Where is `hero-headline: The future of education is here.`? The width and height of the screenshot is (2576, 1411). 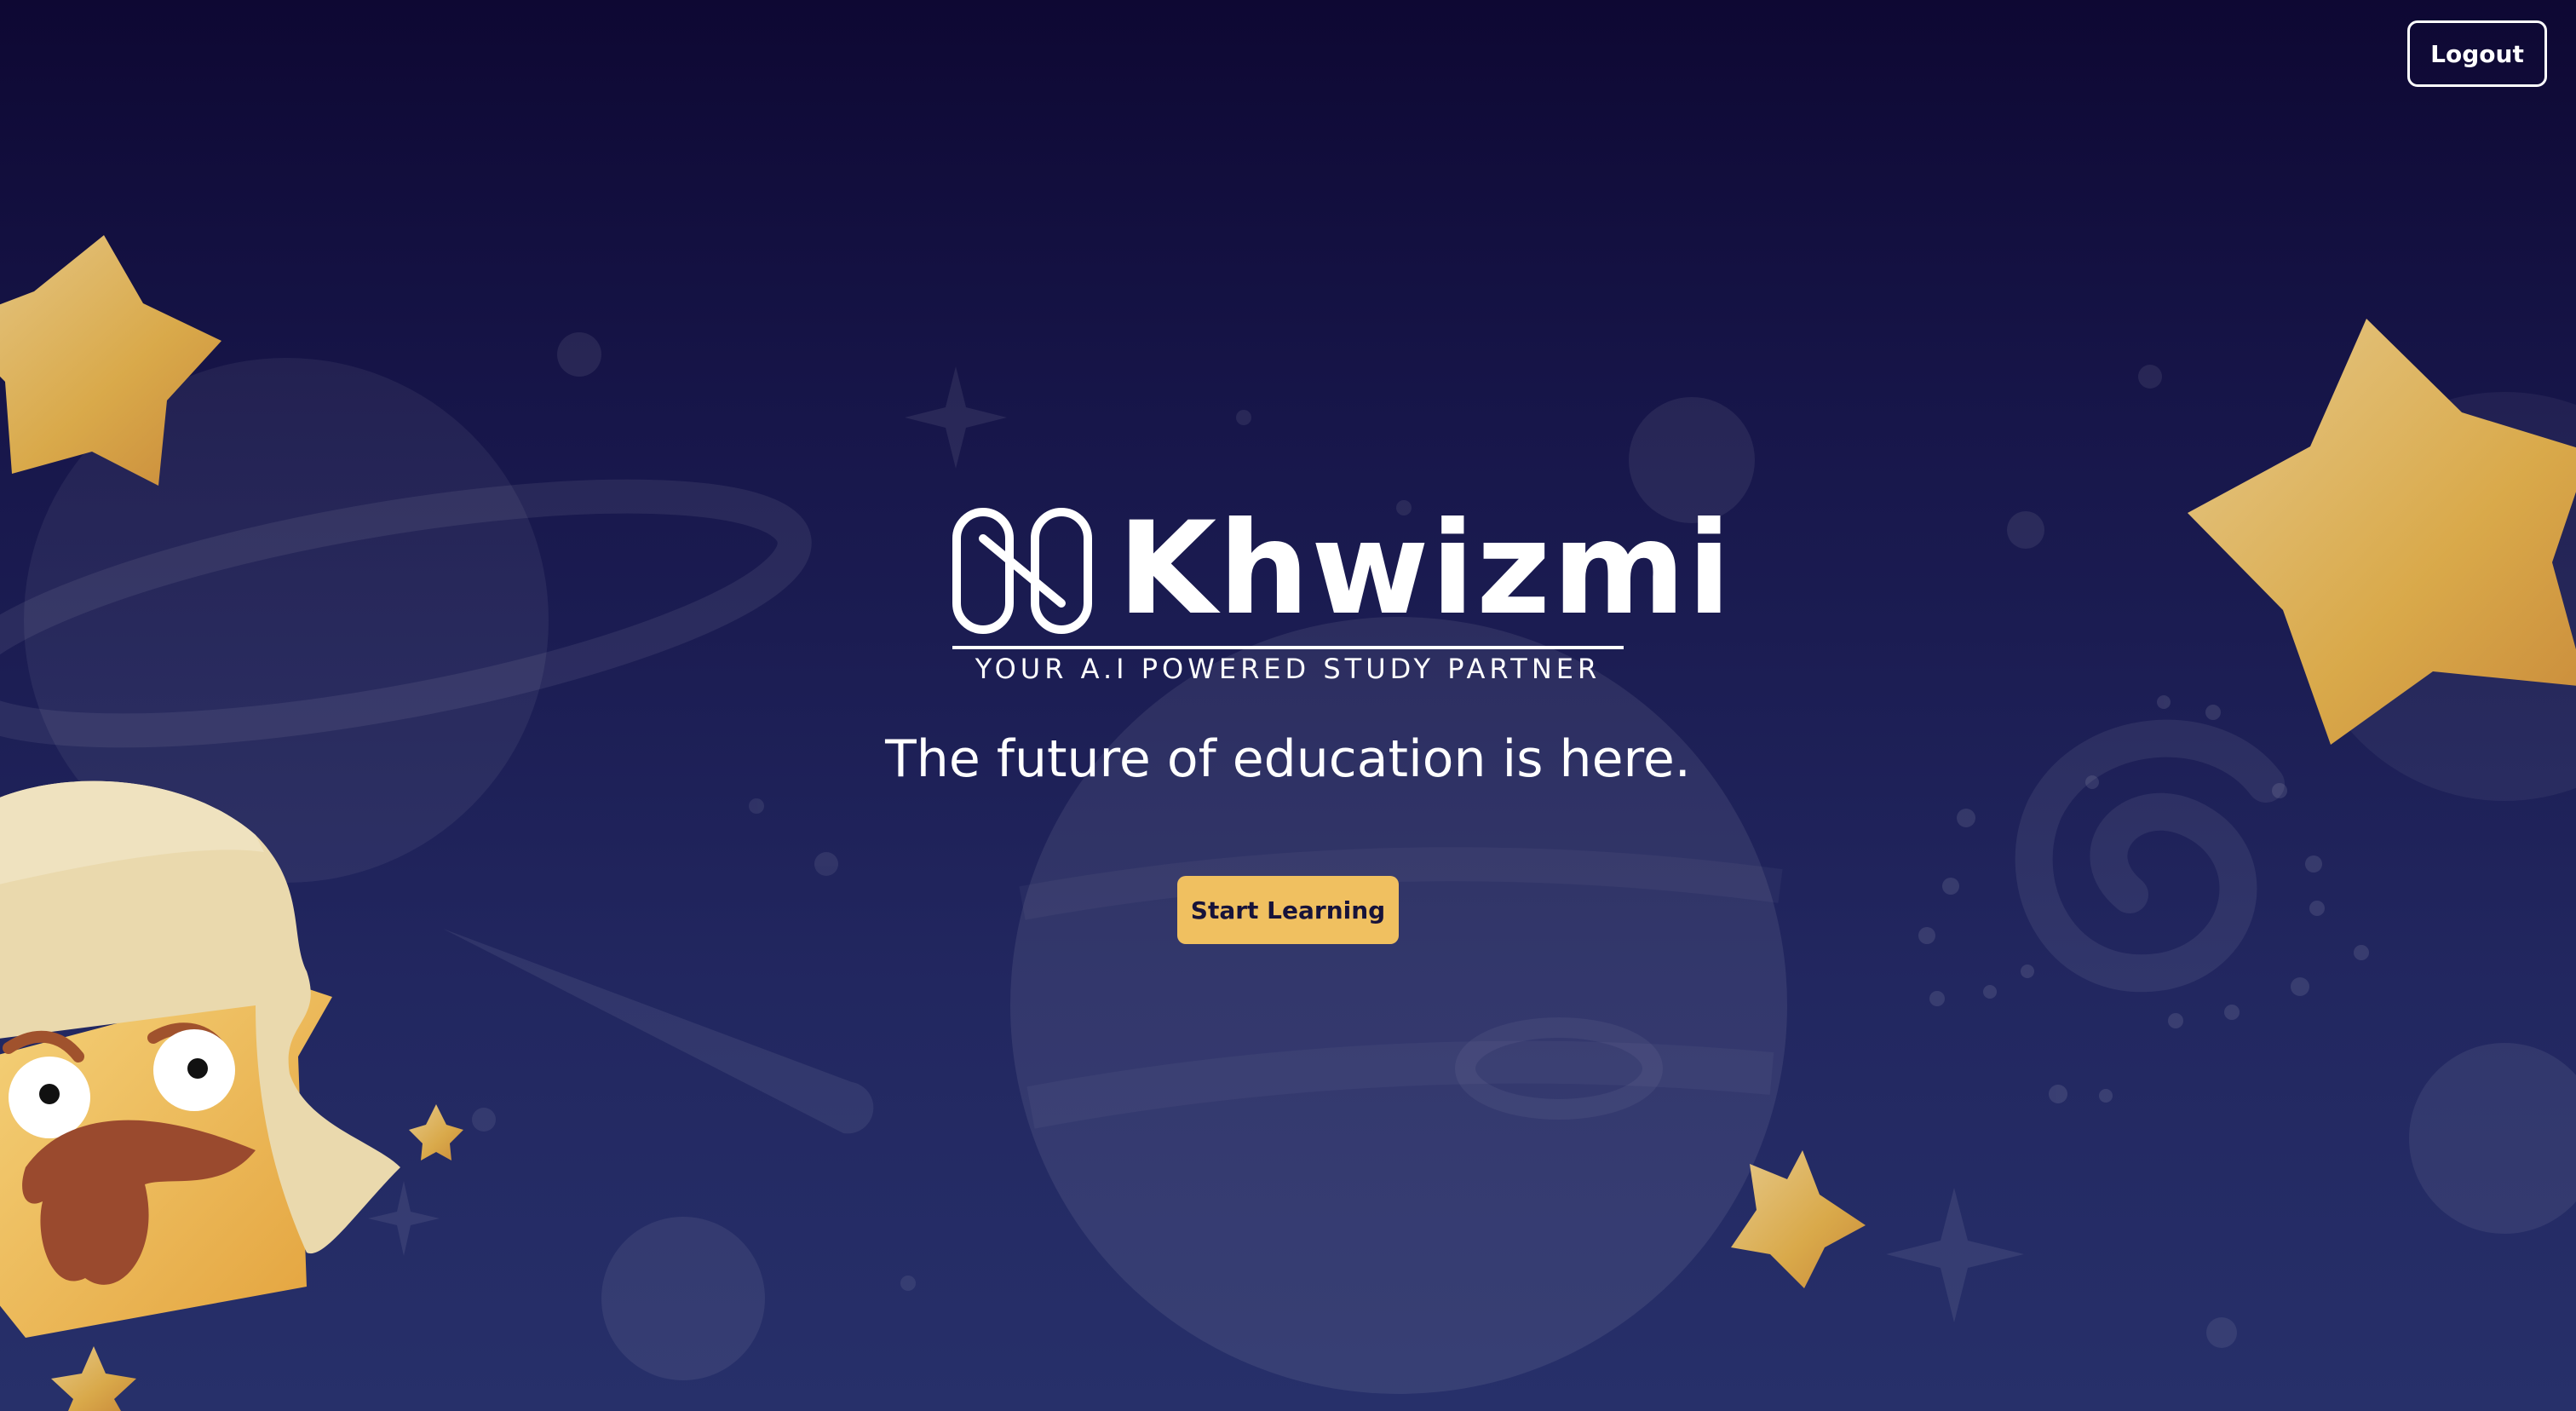
hero-headline: The future of education is here. is located at coordinates (1288, 759).